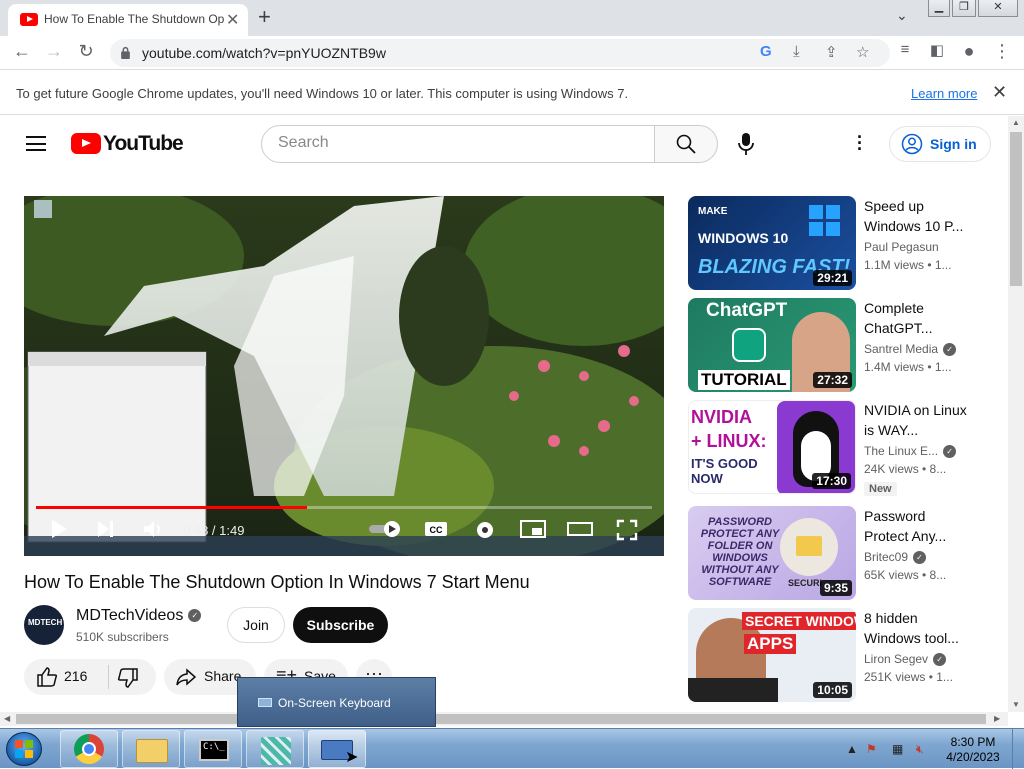  I want to click on taskbar-command-prompt: C:\_, so click(213, 749).